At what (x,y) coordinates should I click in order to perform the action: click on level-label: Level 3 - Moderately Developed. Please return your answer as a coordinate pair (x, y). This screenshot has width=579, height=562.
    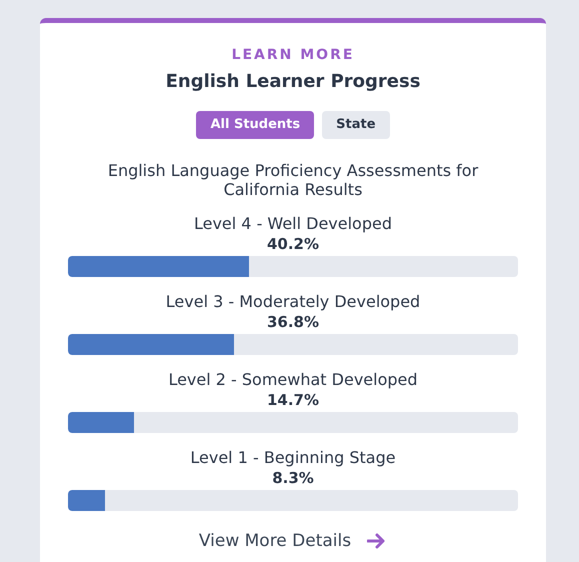
    Looking at the image, I should click on (293, 302).